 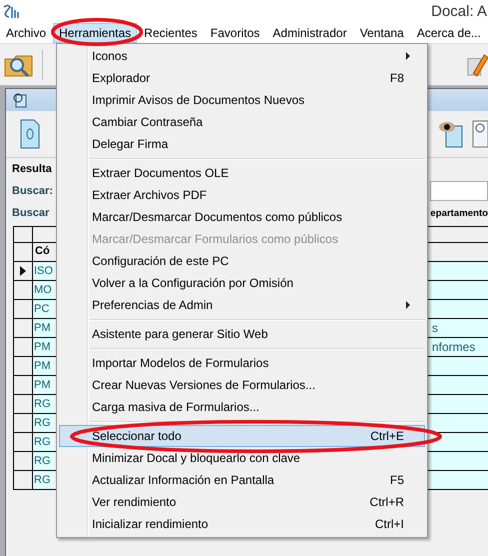 I want to click on eye-document-icon, so click(x=451, y=134).